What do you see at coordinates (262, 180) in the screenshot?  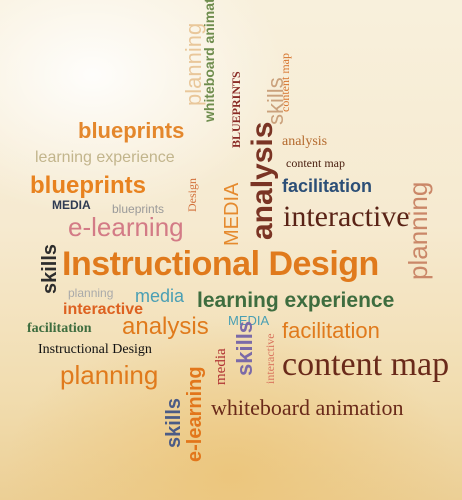 I see `word-analysis-vertical: analysis` at bounding box center [262, 180].